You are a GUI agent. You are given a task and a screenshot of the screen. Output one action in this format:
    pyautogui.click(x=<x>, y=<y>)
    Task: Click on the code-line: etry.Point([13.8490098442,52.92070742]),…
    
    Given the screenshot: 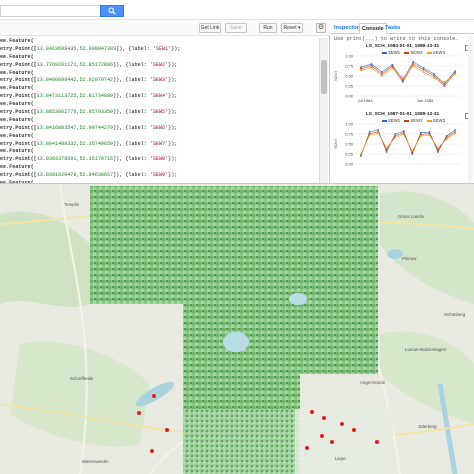 What is the action you would take?
    pyautogui.click(x=159, y=81)
    